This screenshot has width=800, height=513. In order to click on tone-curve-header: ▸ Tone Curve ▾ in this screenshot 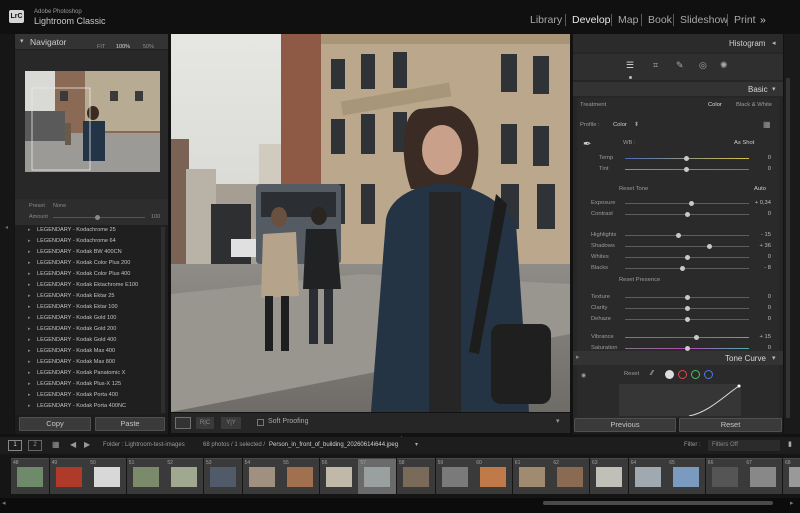, I will do `click(678, 358)`.